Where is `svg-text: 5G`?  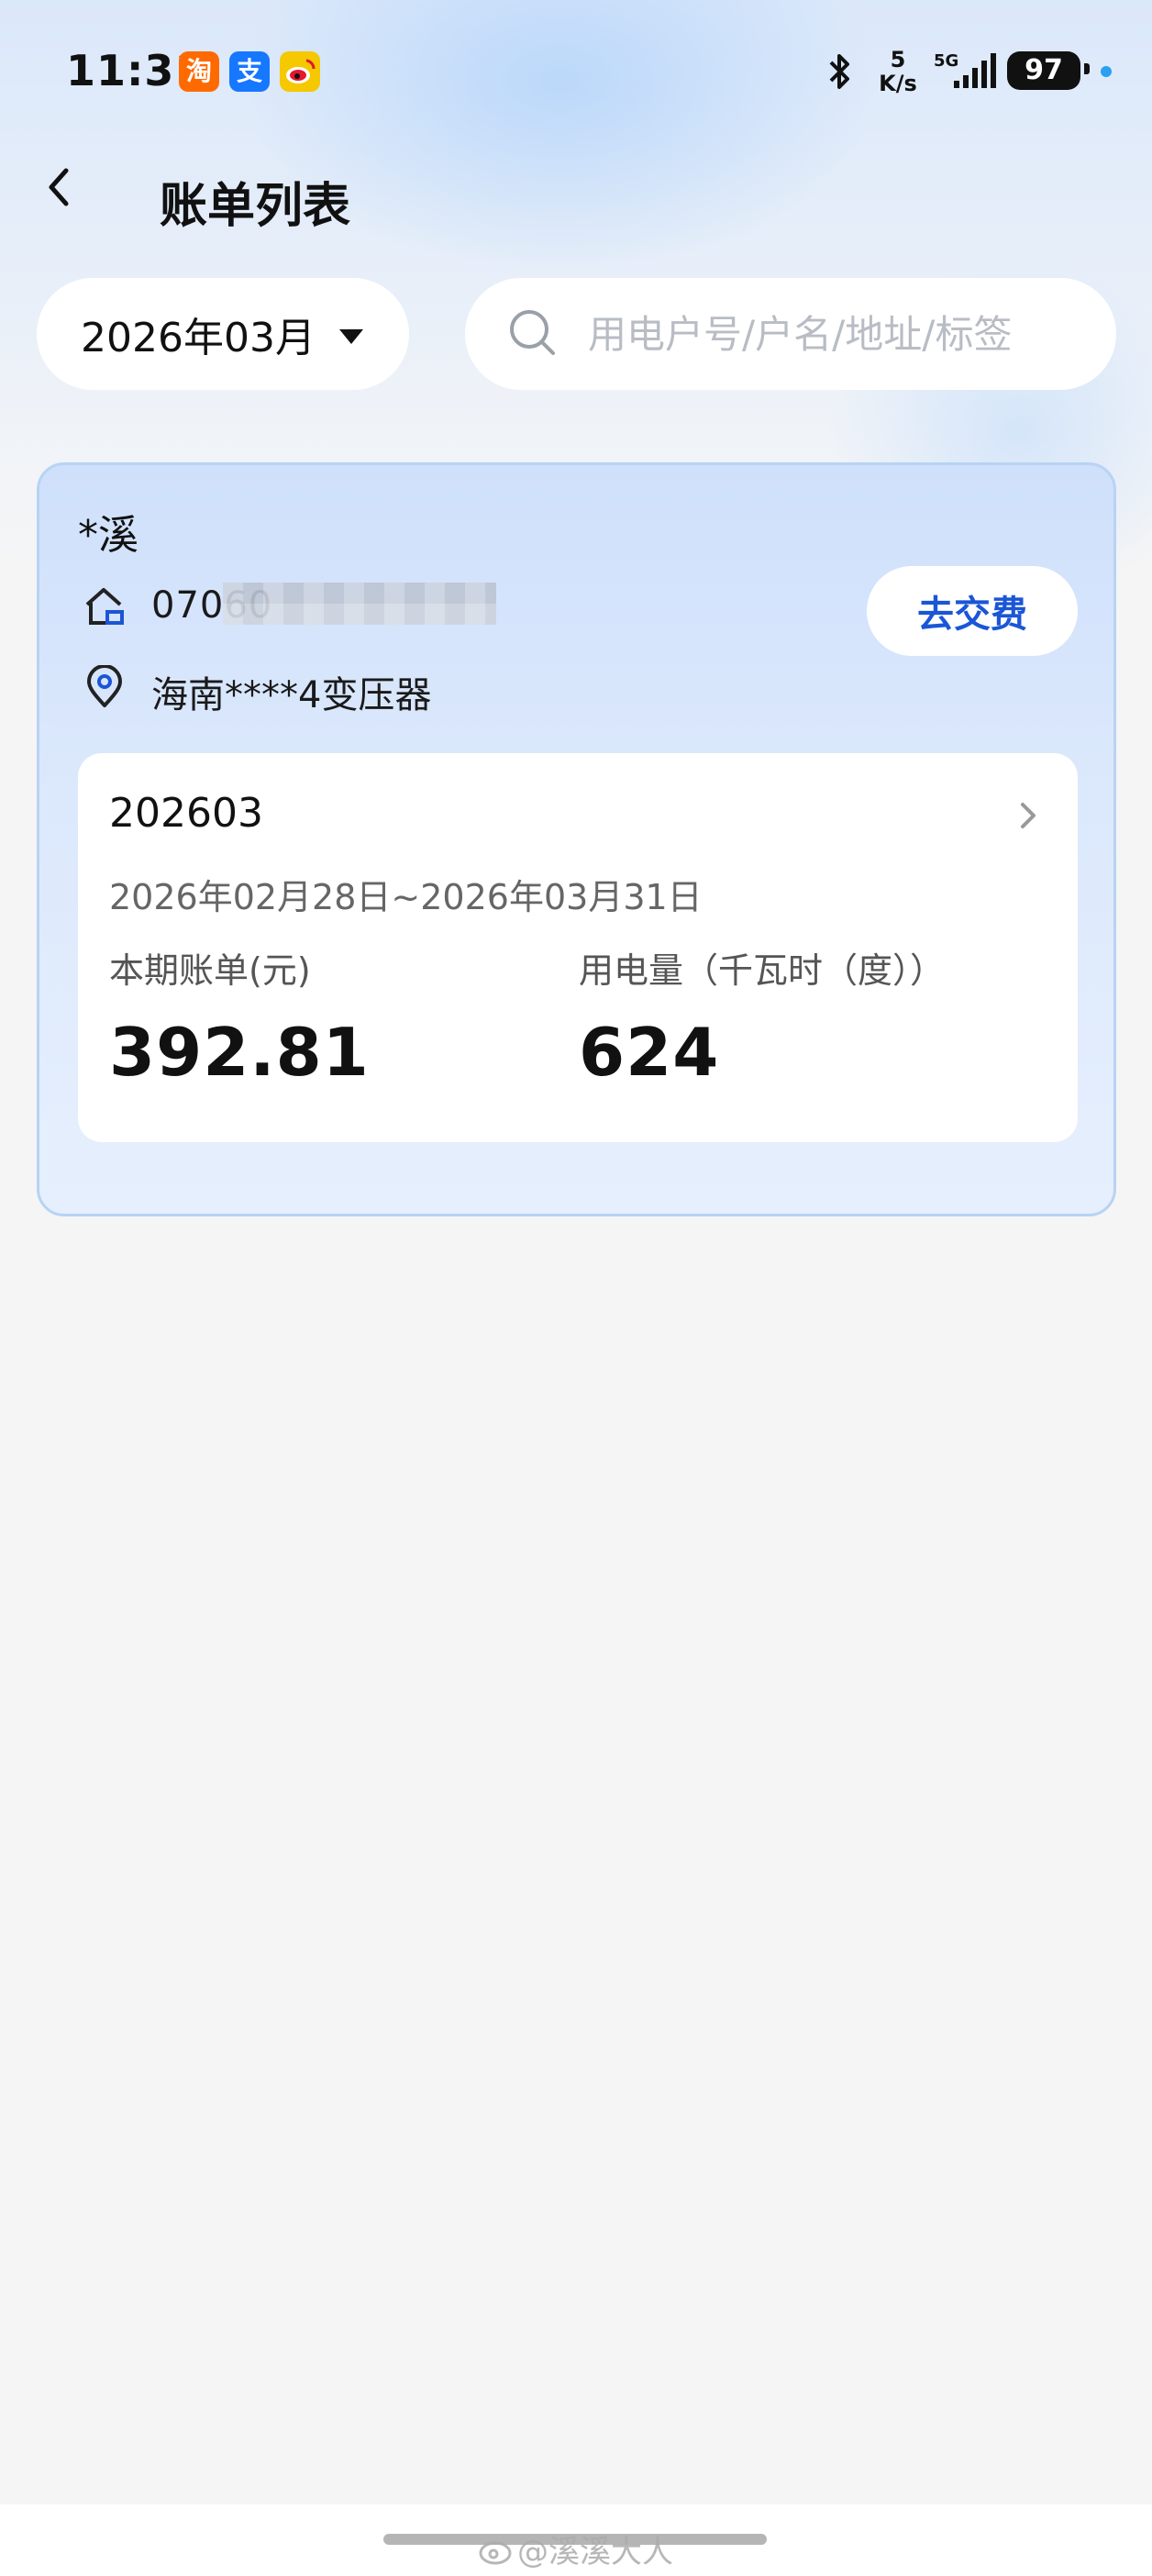 svg-text: 5G is located at coordinates (946, 61).